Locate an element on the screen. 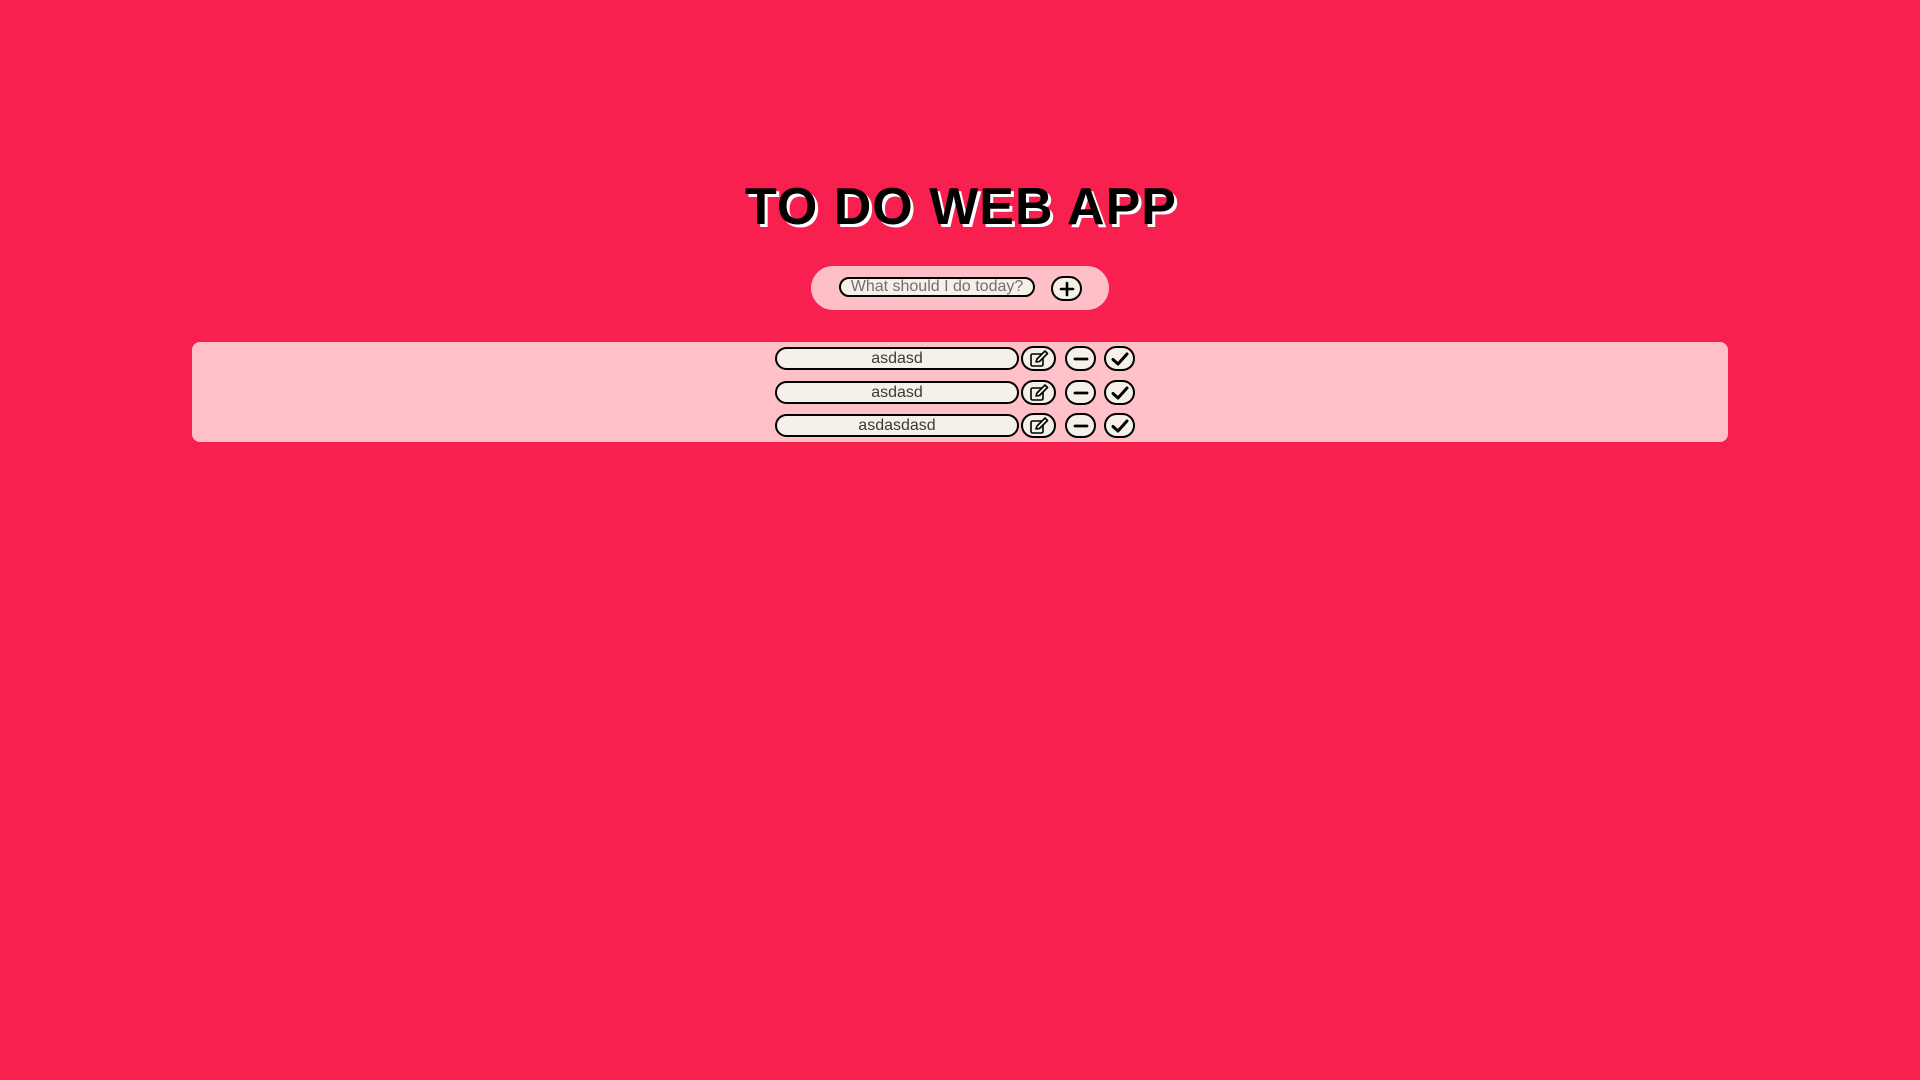 The height and width of the screenshot is (1080, 1920). add-todo-button is located at coordinates (1066, 288).